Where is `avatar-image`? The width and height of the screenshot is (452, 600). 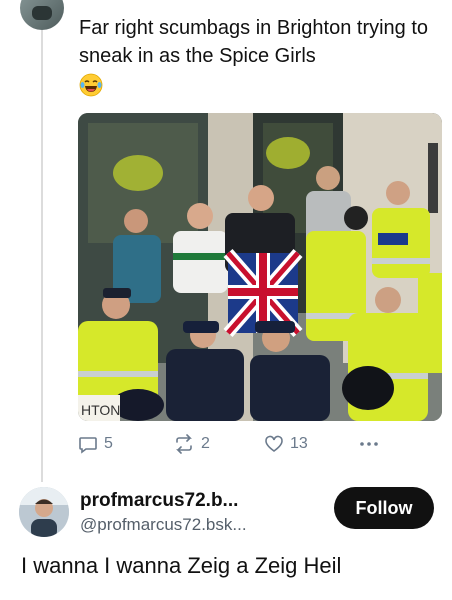
avatar-image is located at coordinates (44, 512).